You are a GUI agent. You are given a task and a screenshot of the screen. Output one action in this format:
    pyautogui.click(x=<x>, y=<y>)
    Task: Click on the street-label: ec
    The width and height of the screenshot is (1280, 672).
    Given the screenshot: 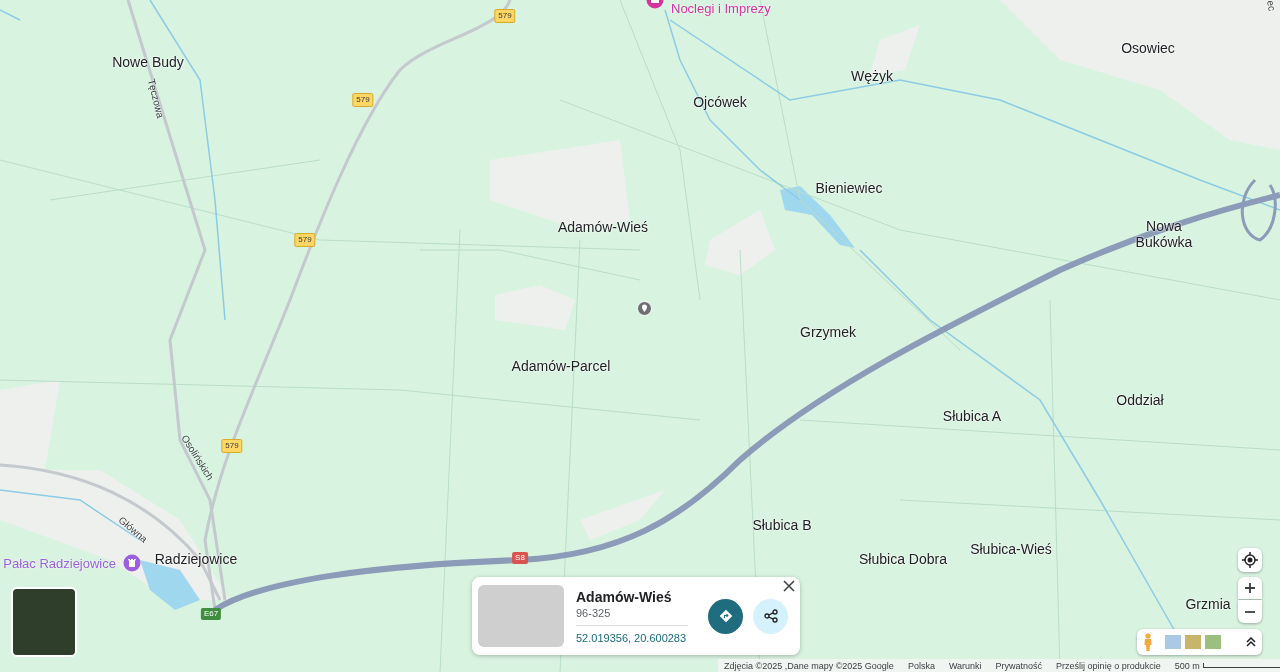 What is the action you would take?
    pyautogui.click(x=1271, y=6)
    